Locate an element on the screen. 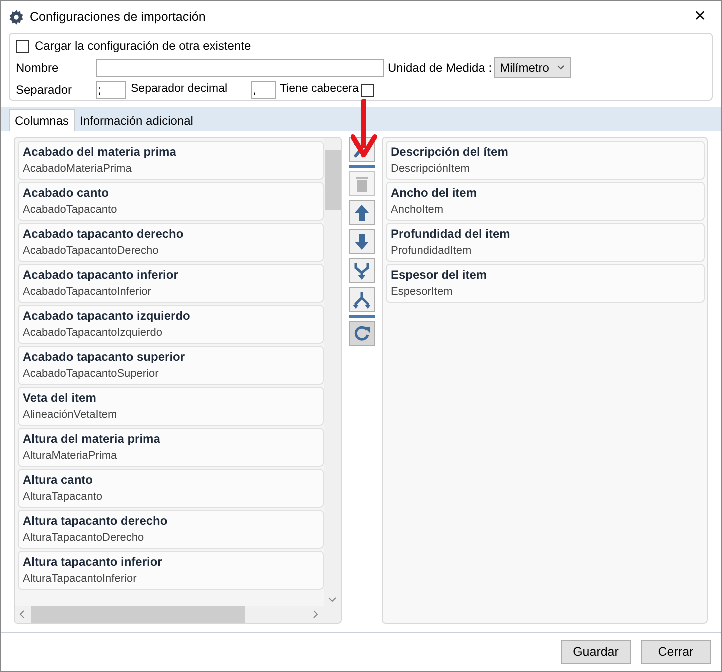 Image resolution: width=722 pixels, height=672 pixels. chevron-right-icon is located at coordinates (316, 614).